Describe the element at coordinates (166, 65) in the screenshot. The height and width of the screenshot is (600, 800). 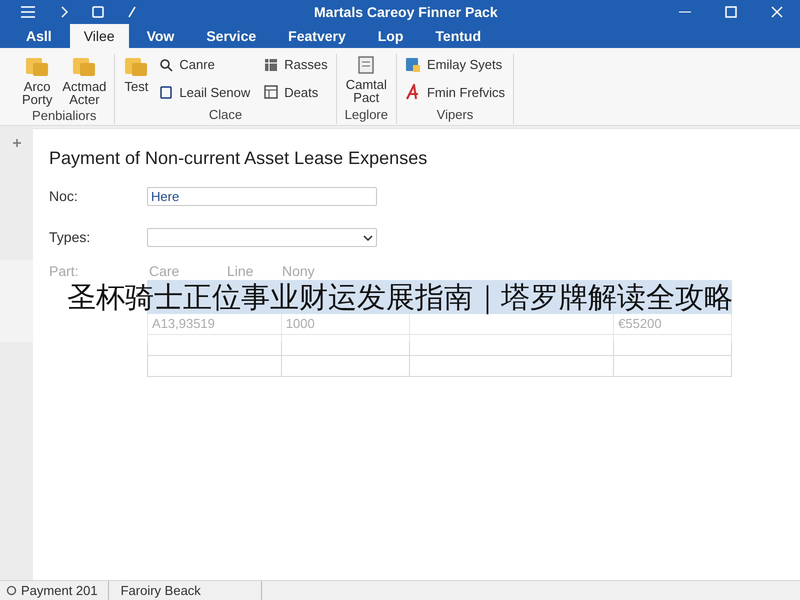
I see `search-icon` at that location.